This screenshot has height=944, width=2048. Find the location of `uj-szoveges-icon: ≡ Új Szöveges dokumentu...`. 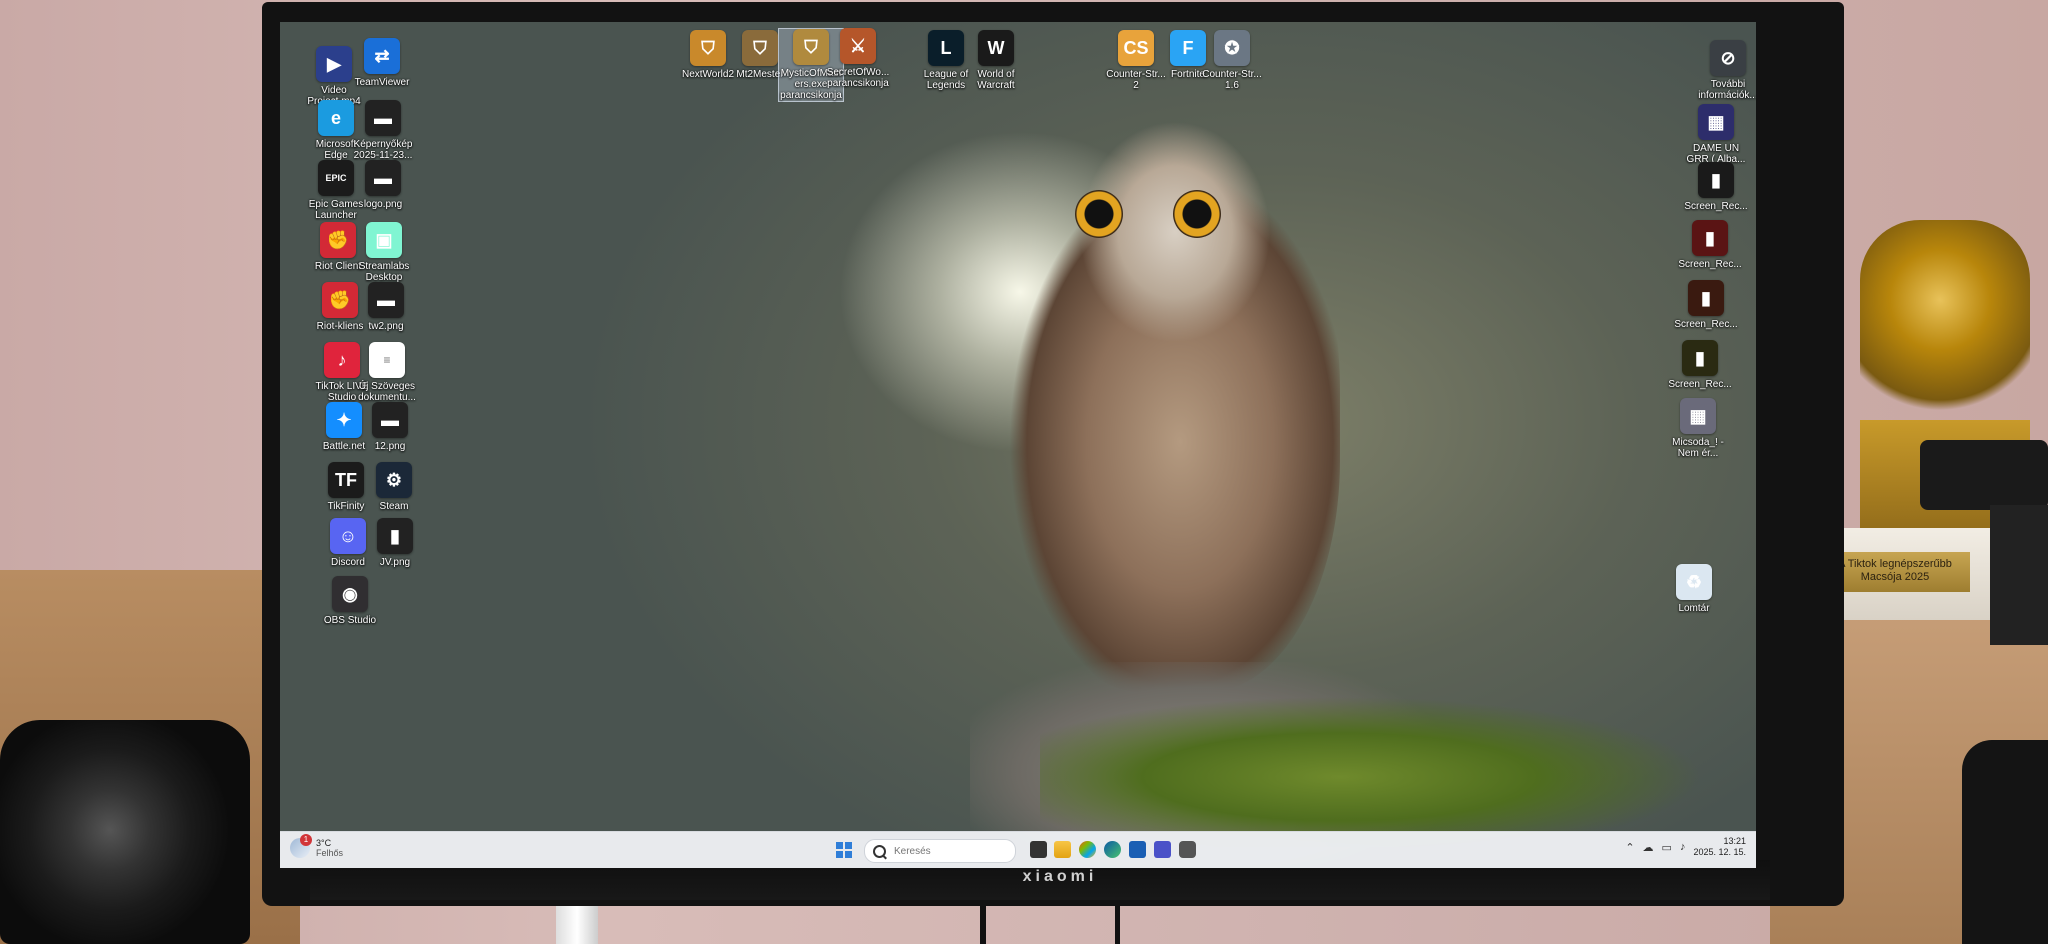

uj-szoveges-icon: ≡ Új Szöveges dokumentu... is located at coordinates (387, 372).